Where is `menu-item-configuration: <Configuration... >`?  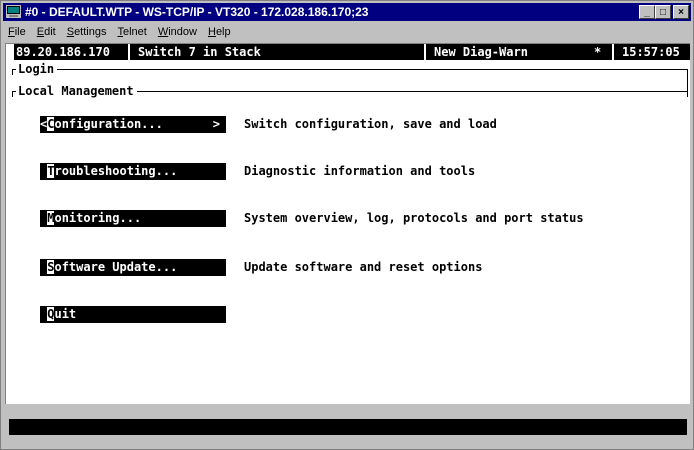 menu-item-configuration: <Configuration... > is located at coordinates (133, 124).